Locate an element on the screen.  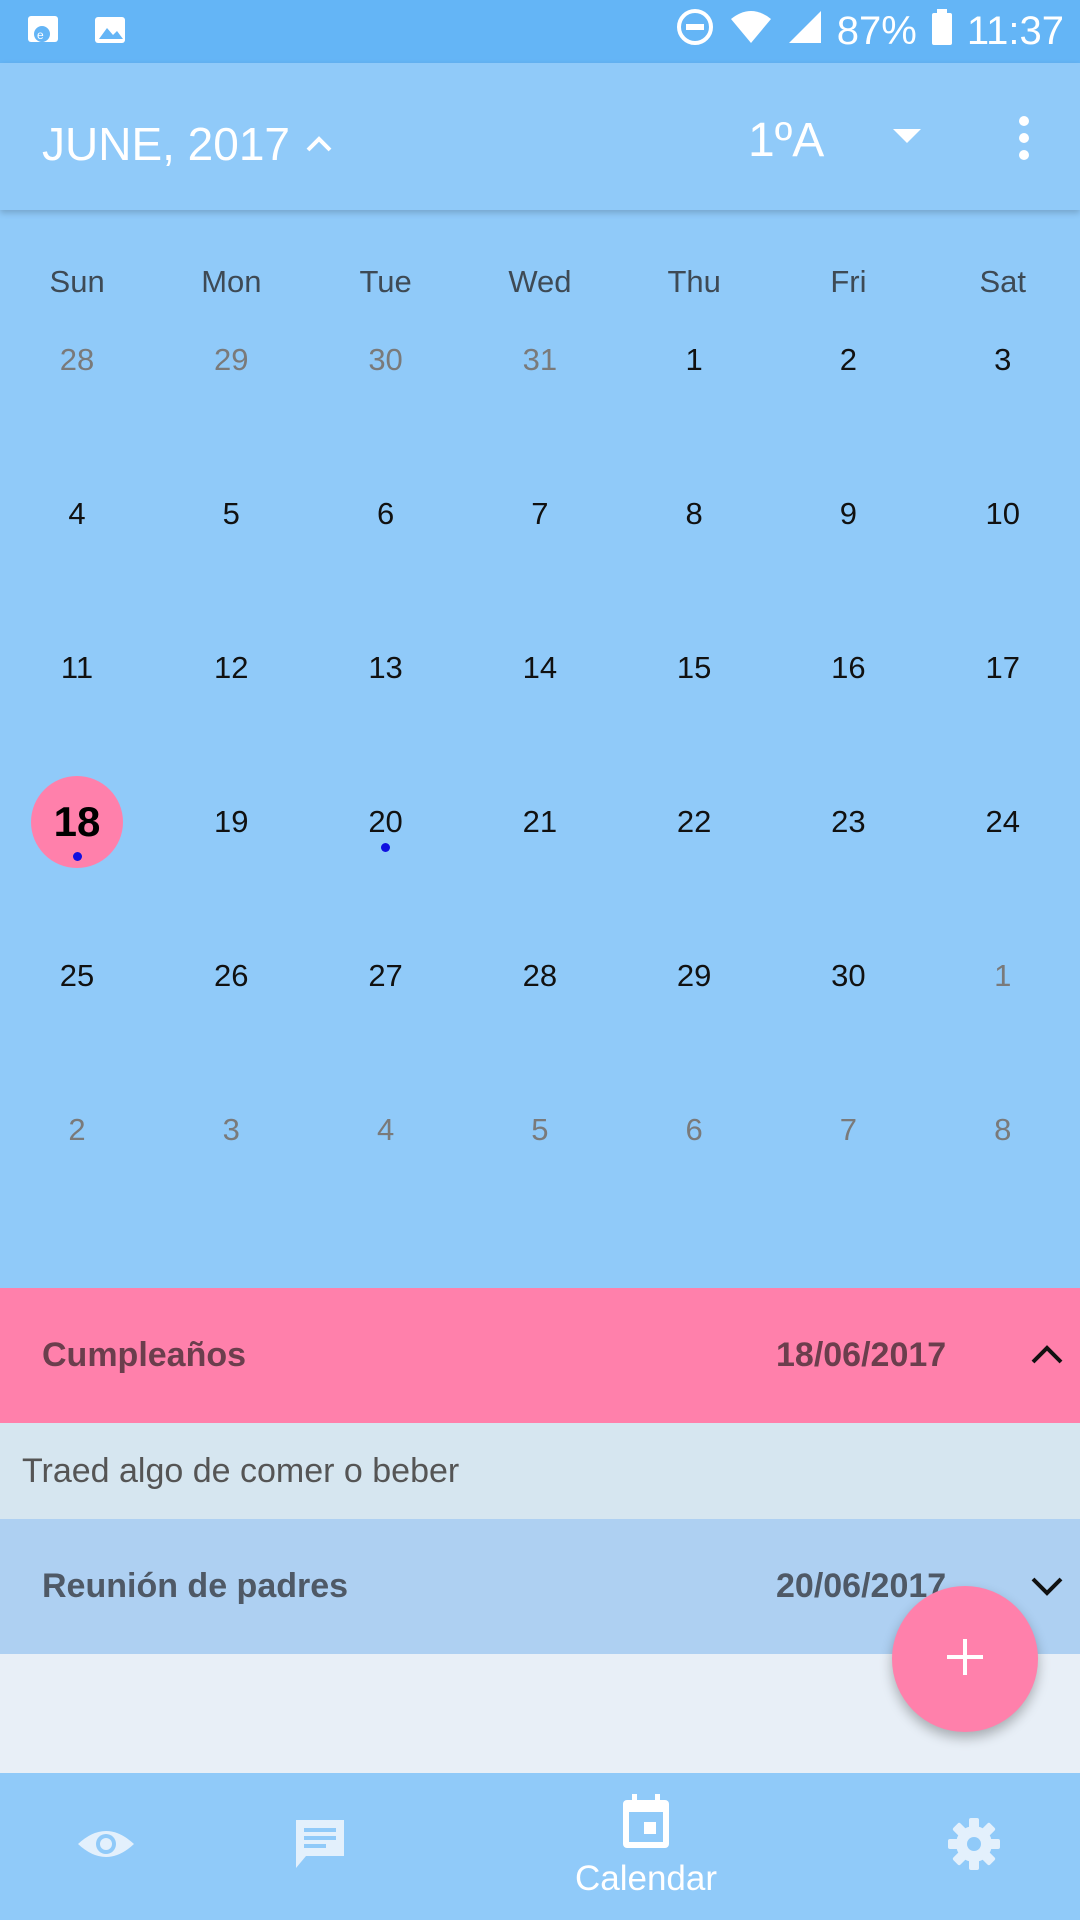
dropdown-caret-icon is located at coordinates (907, 138).